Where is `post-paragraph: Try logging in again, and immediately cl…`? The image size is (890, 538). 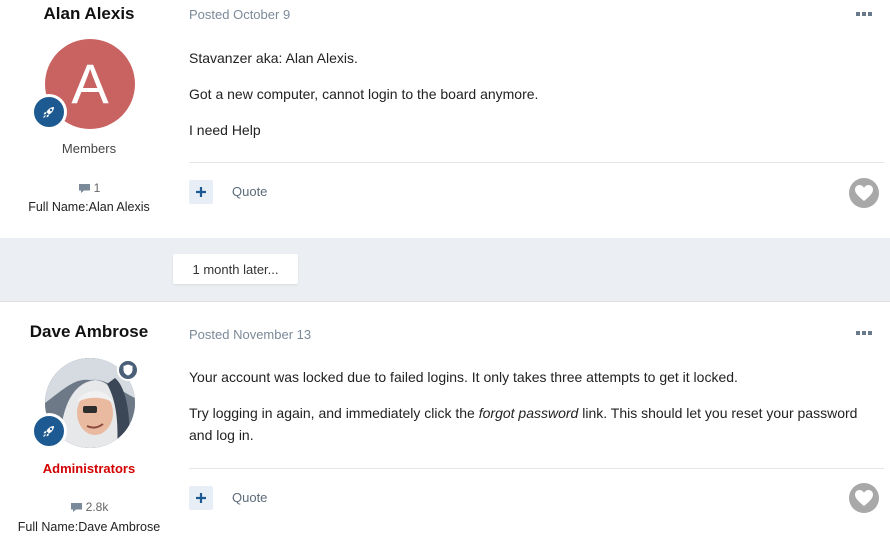
post-paragraph: Try logging in again, and immediately cl… is located at coordinates (523, 424).